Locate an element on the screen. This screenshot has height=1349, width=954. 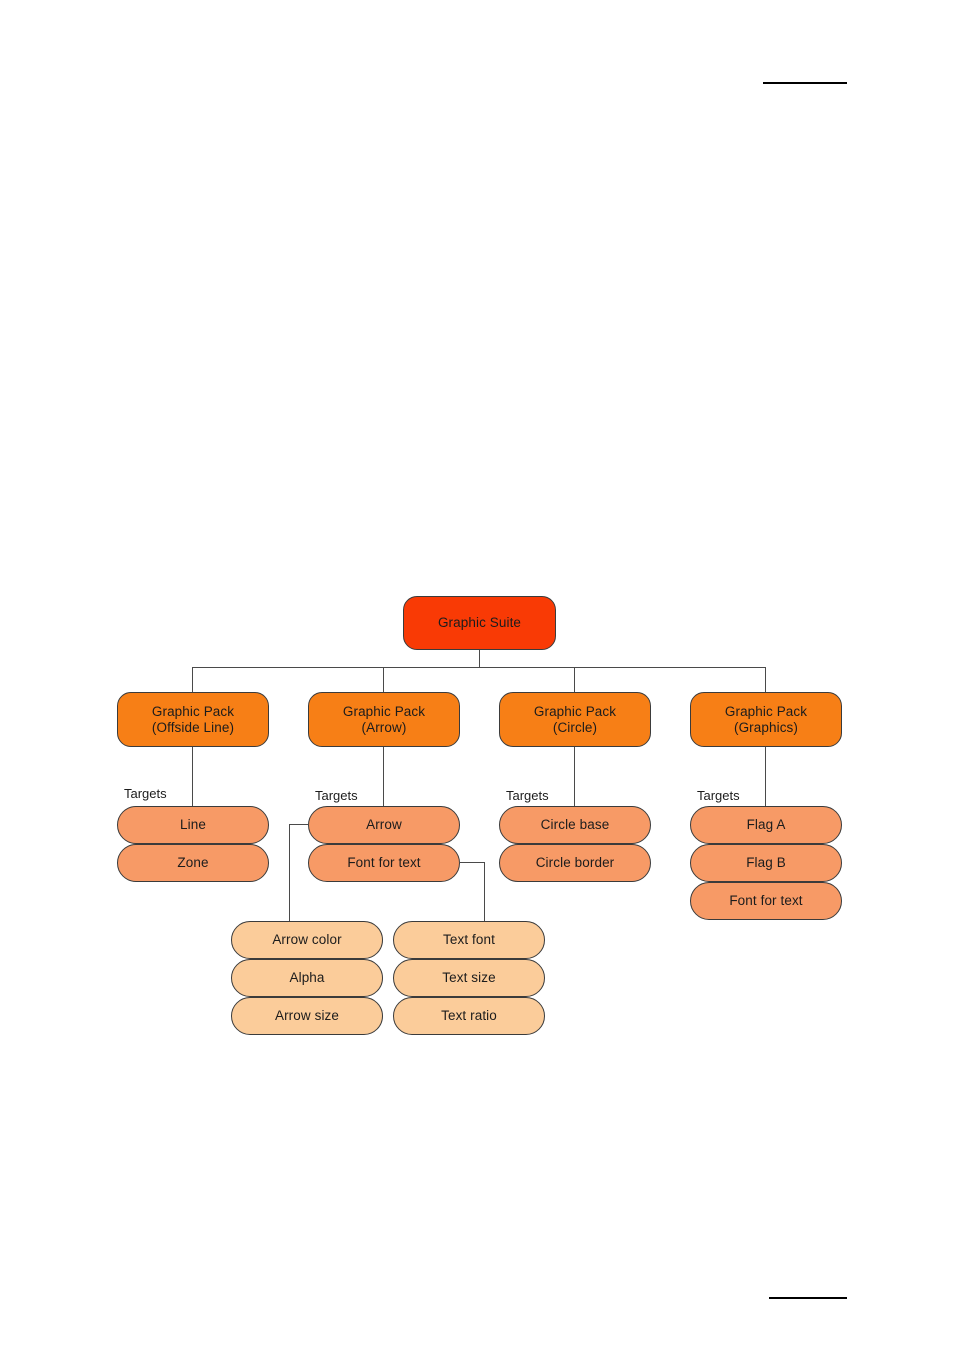
node-graphic-pack-offside-line: Graphic Pack (Offside Line) is located at coordinates (193, 719).